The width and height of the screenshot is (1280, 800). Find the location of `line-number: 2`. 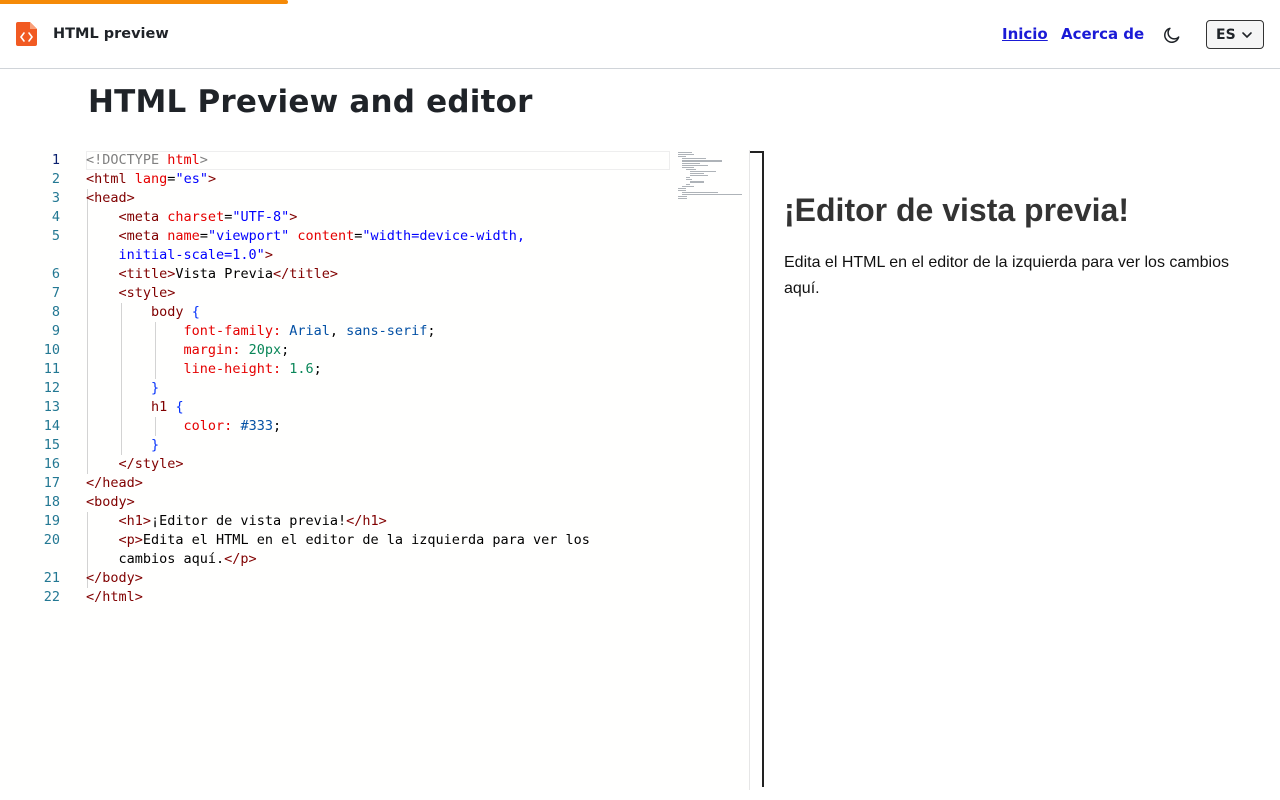

line-number: 2 is located at coordinates (55, 179).